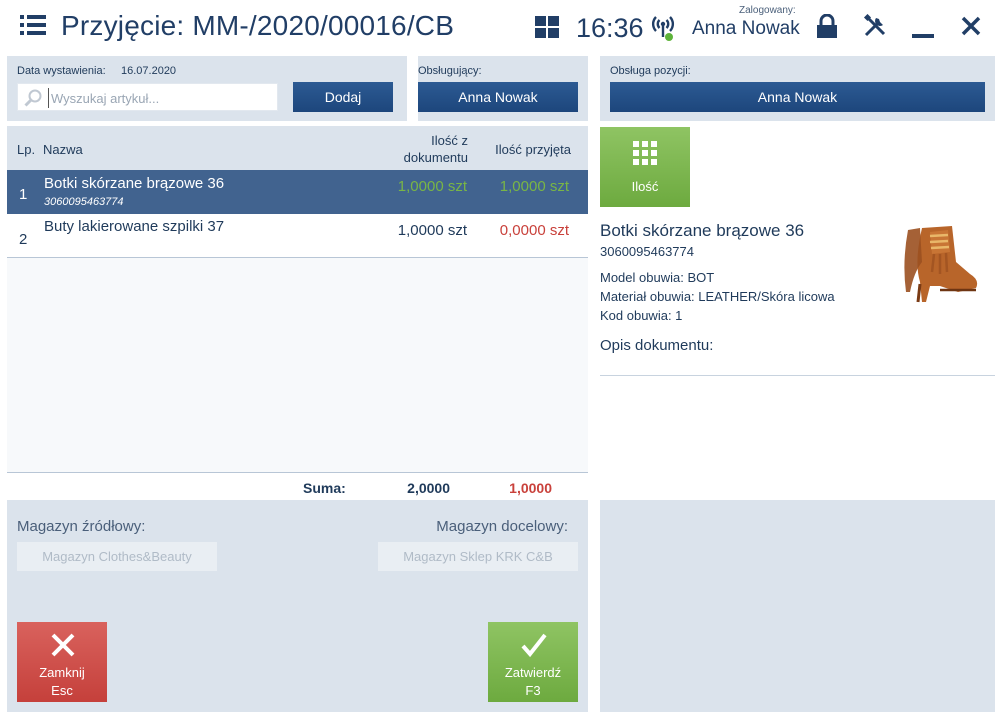  Describe the element at coordinates (63, 149) in the screenshot. I see `column-header-name: Nazwa` at that location.